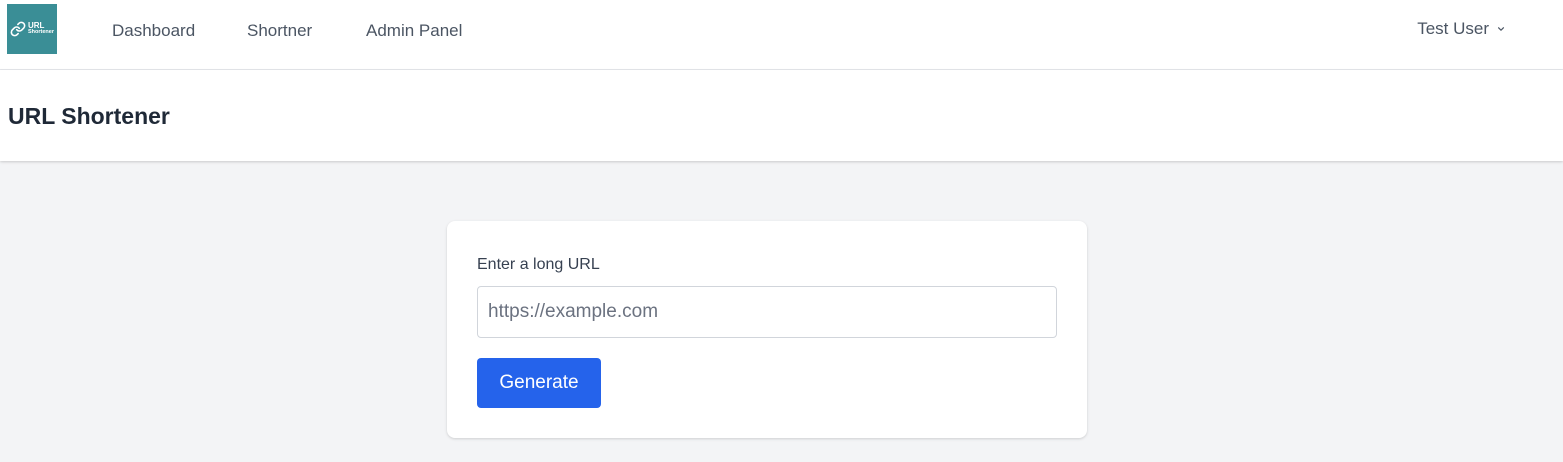 Image resolution: width=1563 pixels, height=462 pixels. I want to click on nav-link-dashboard: Dashboard, so click(153, 31).